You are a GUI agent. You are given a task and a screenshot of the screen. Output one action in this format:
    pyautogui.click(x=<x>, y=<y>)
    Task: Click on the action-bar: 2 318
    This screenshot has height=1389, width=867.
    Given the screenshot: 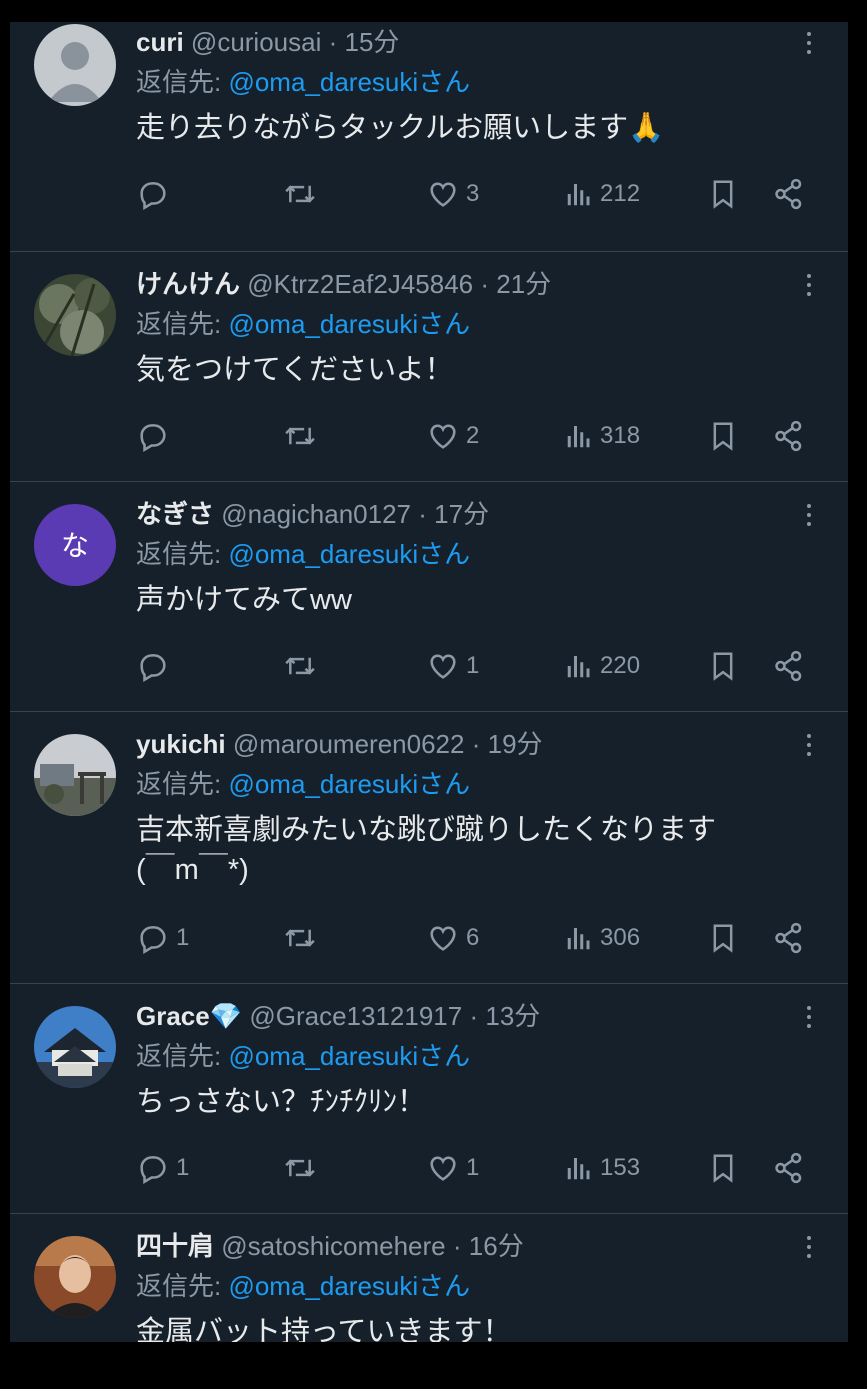 What is the action you would take?
    pyautogui.click(x=482, y=436)
    